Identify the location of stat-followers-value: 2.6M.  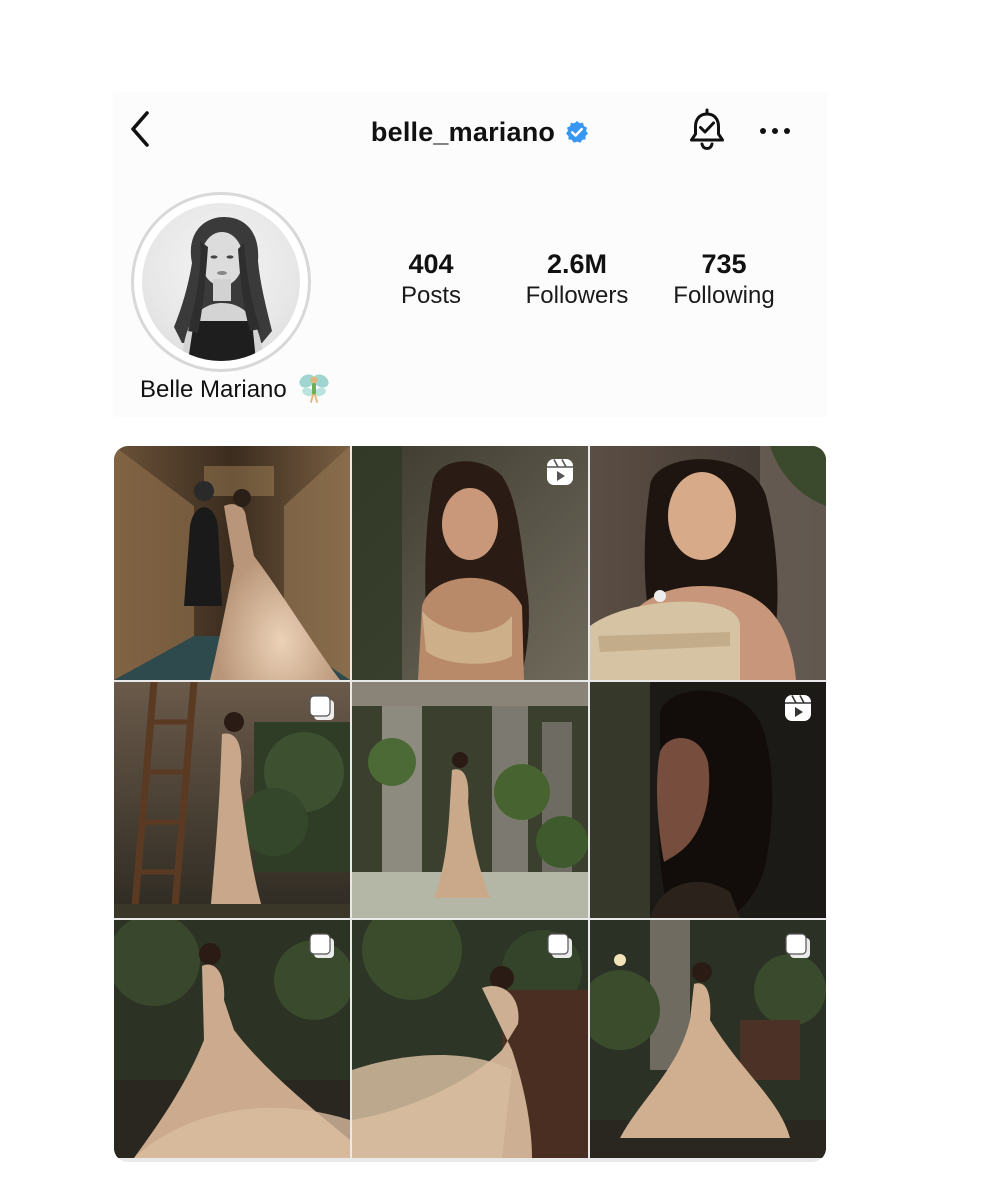
(577, 264).